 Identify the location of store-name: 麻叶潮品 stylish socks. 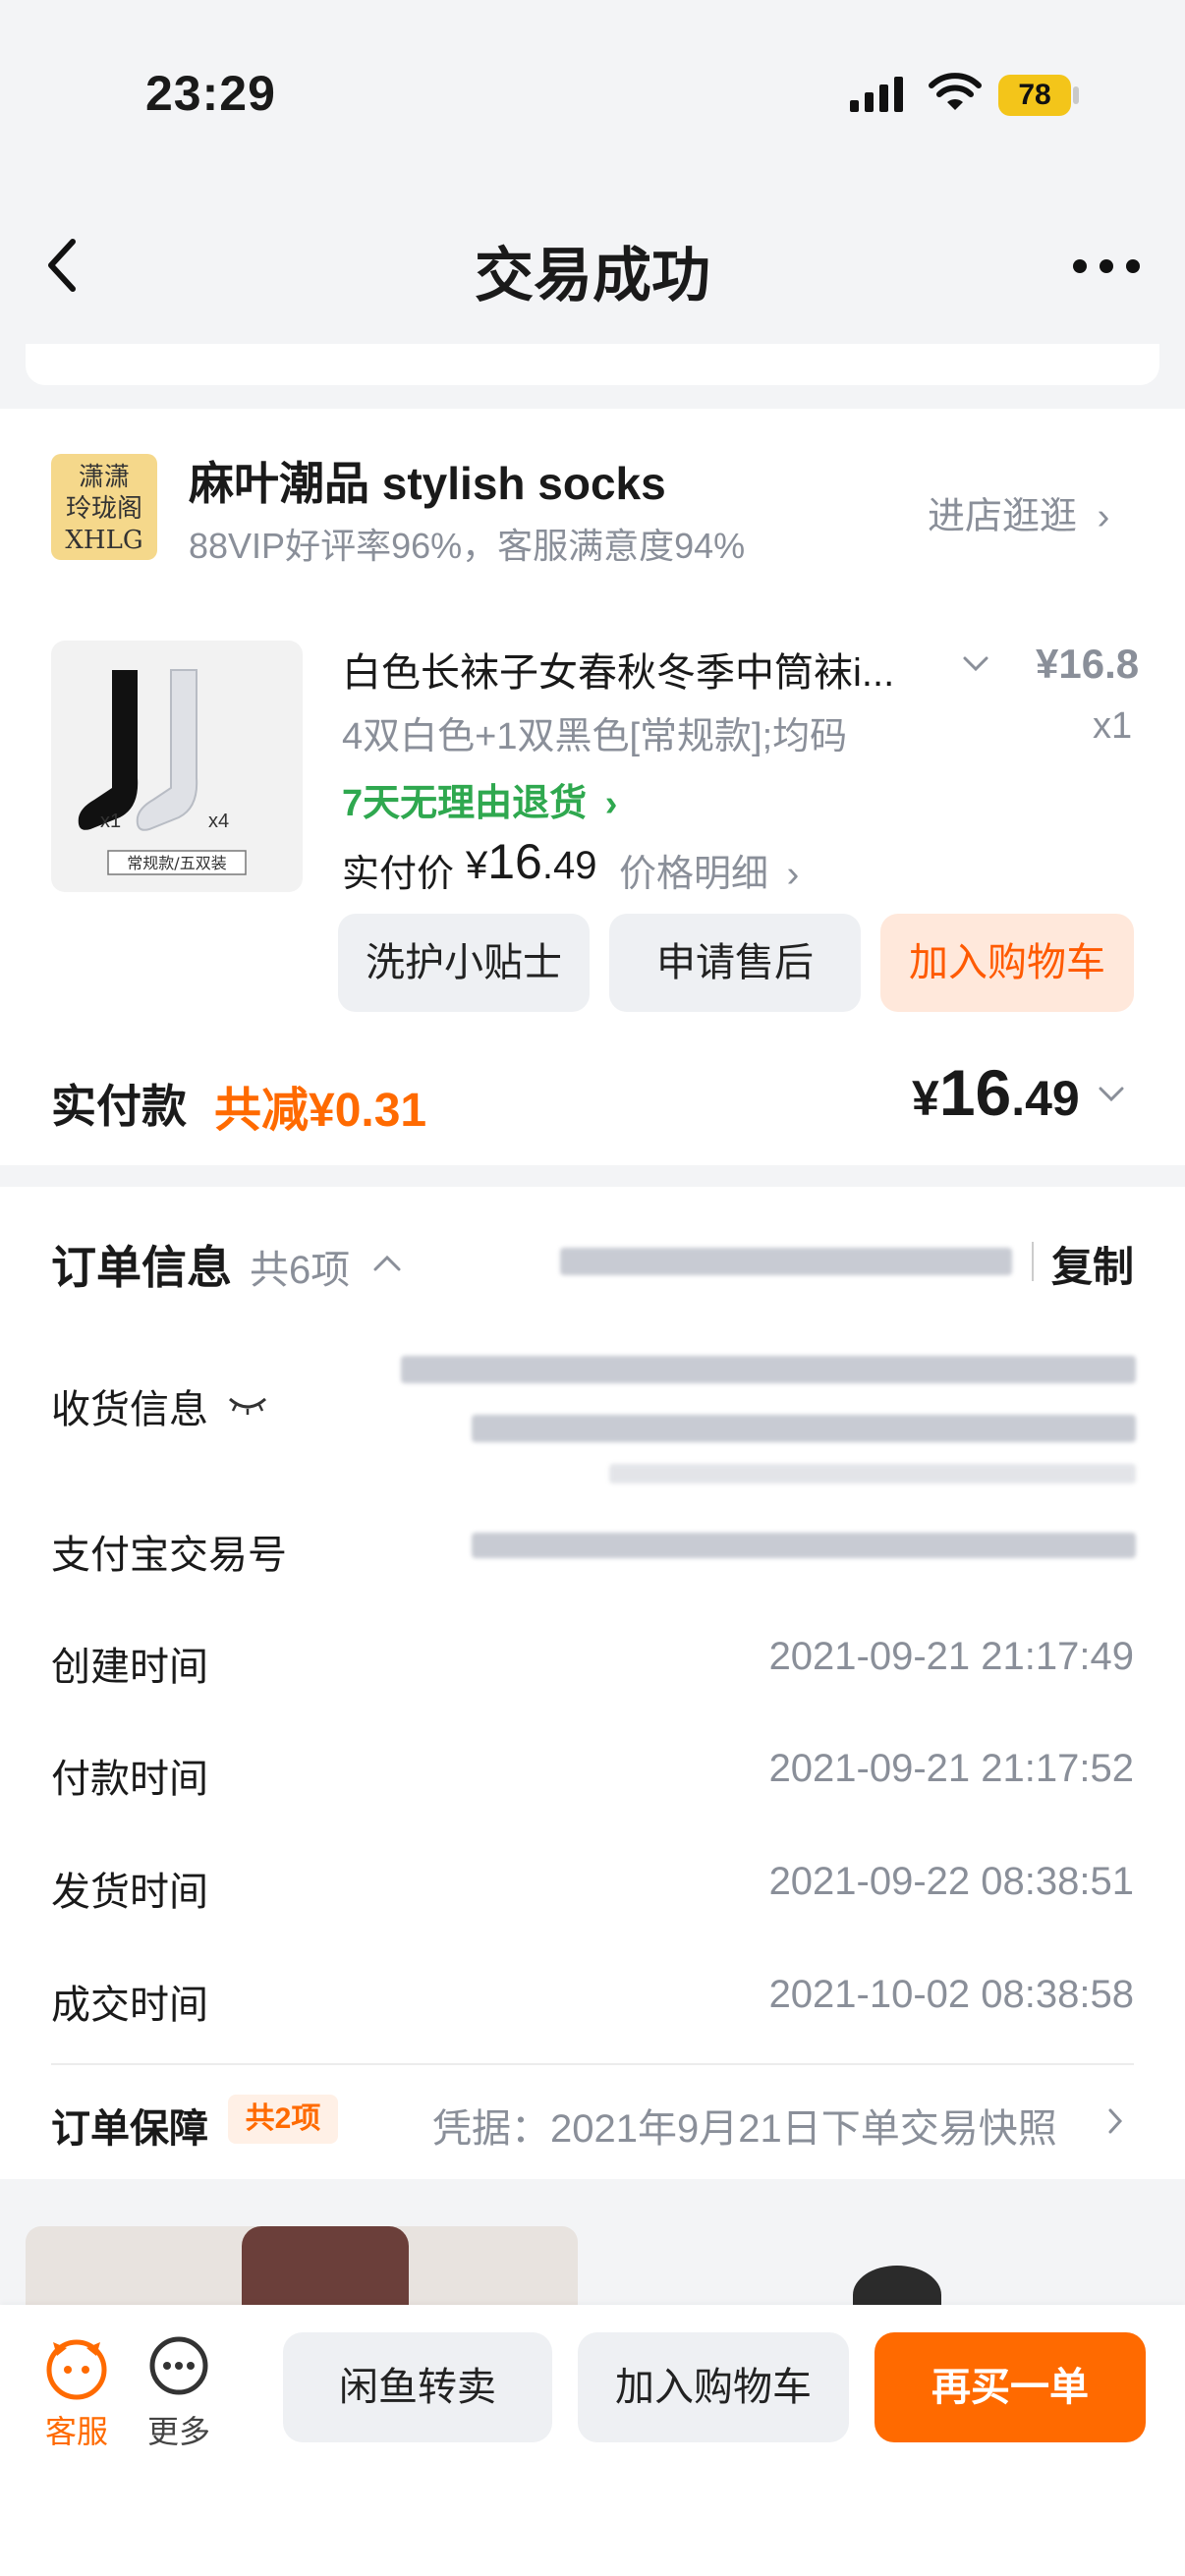
(428, 480).